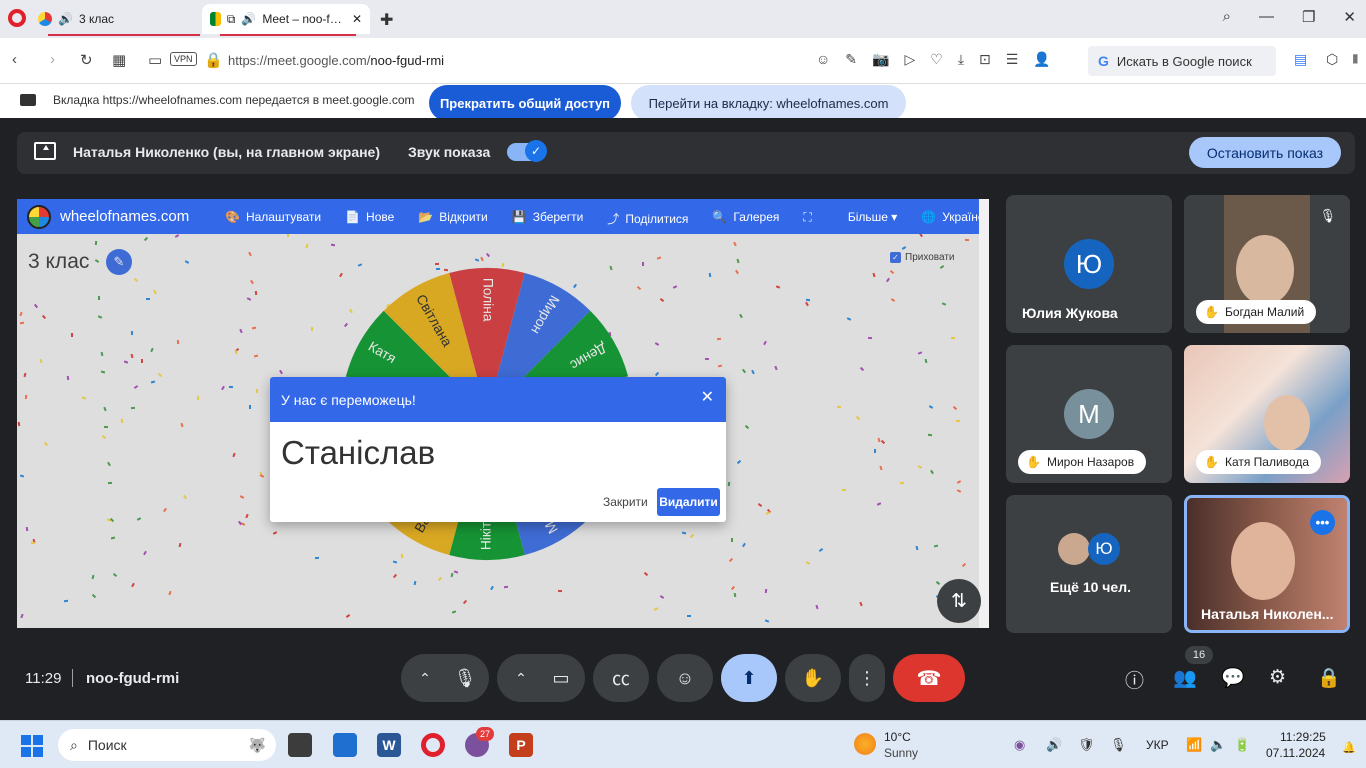 The width and height of the screenshot is (1366, 768). I want to click on sidebar-panel-icon: ▤, so click(1300, 59).